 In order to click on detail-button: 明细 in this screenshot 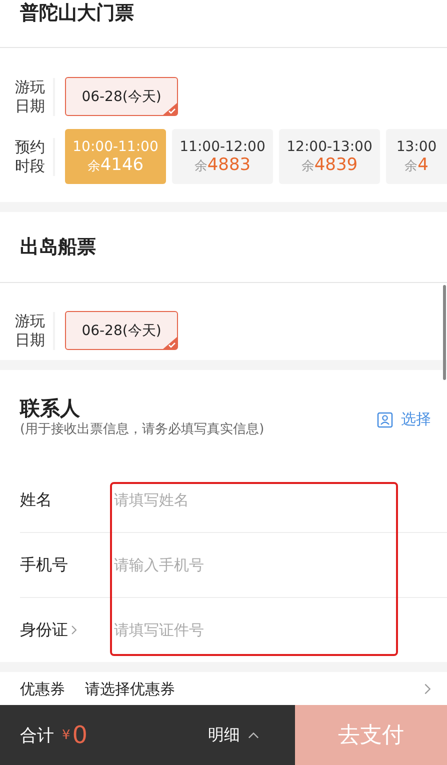, I will do `click(233, 735)`.